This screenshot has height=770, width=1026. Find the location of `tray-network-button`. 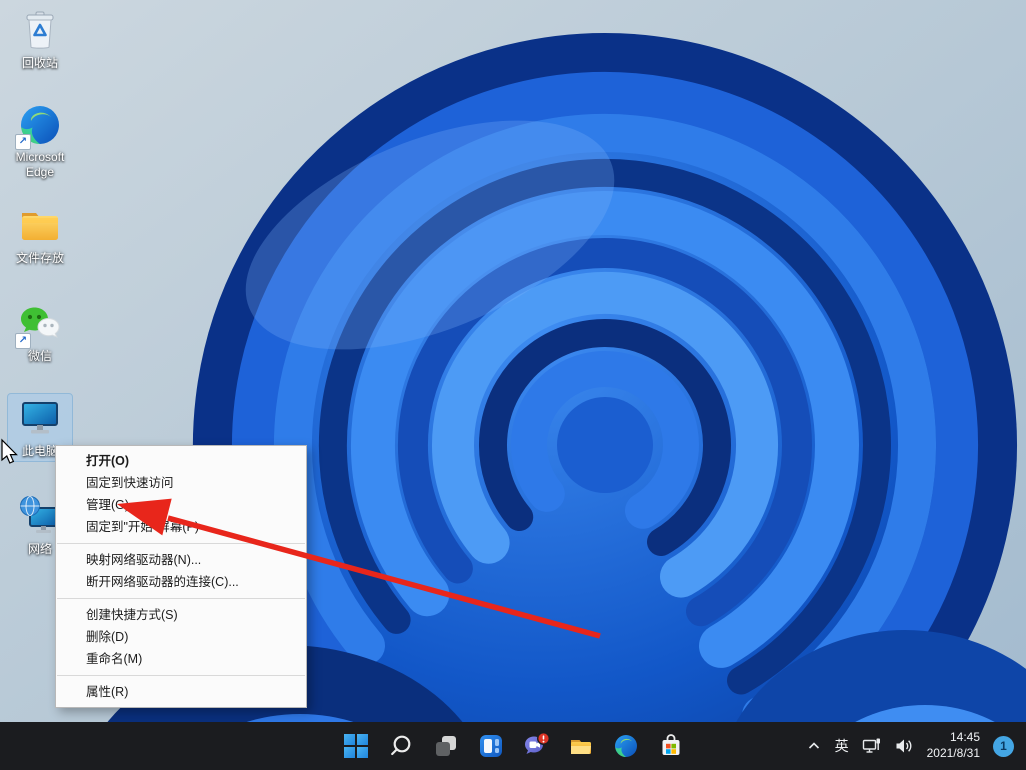

tray-network-button is located at coordinates (872, 746).